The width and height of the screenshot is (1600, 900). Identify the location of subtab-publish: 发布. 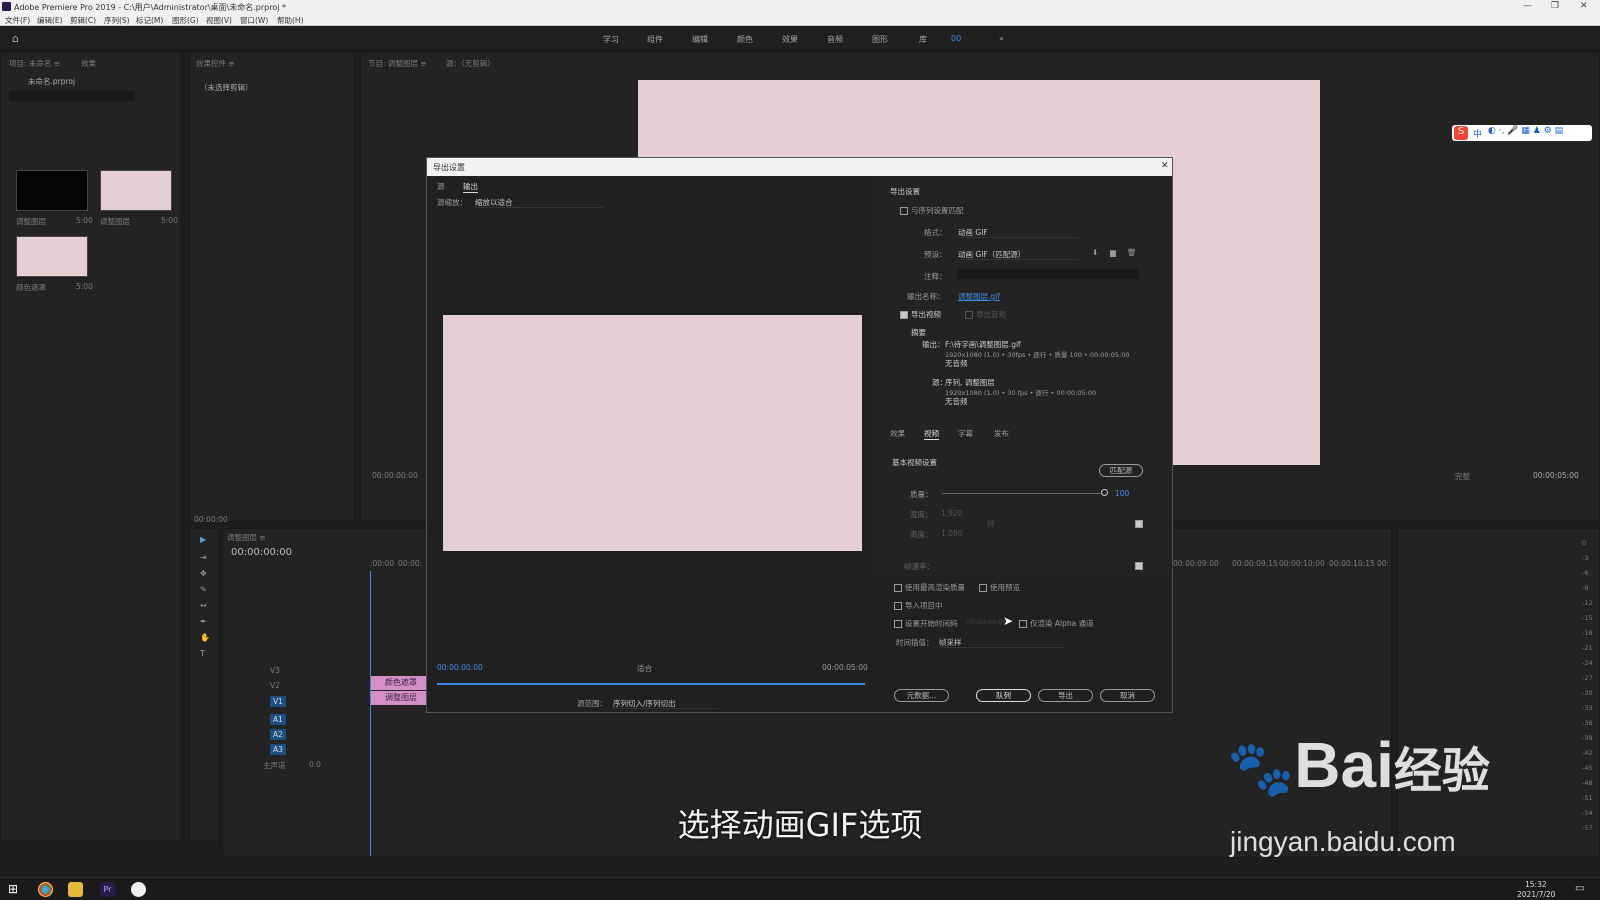
(1001, 433).